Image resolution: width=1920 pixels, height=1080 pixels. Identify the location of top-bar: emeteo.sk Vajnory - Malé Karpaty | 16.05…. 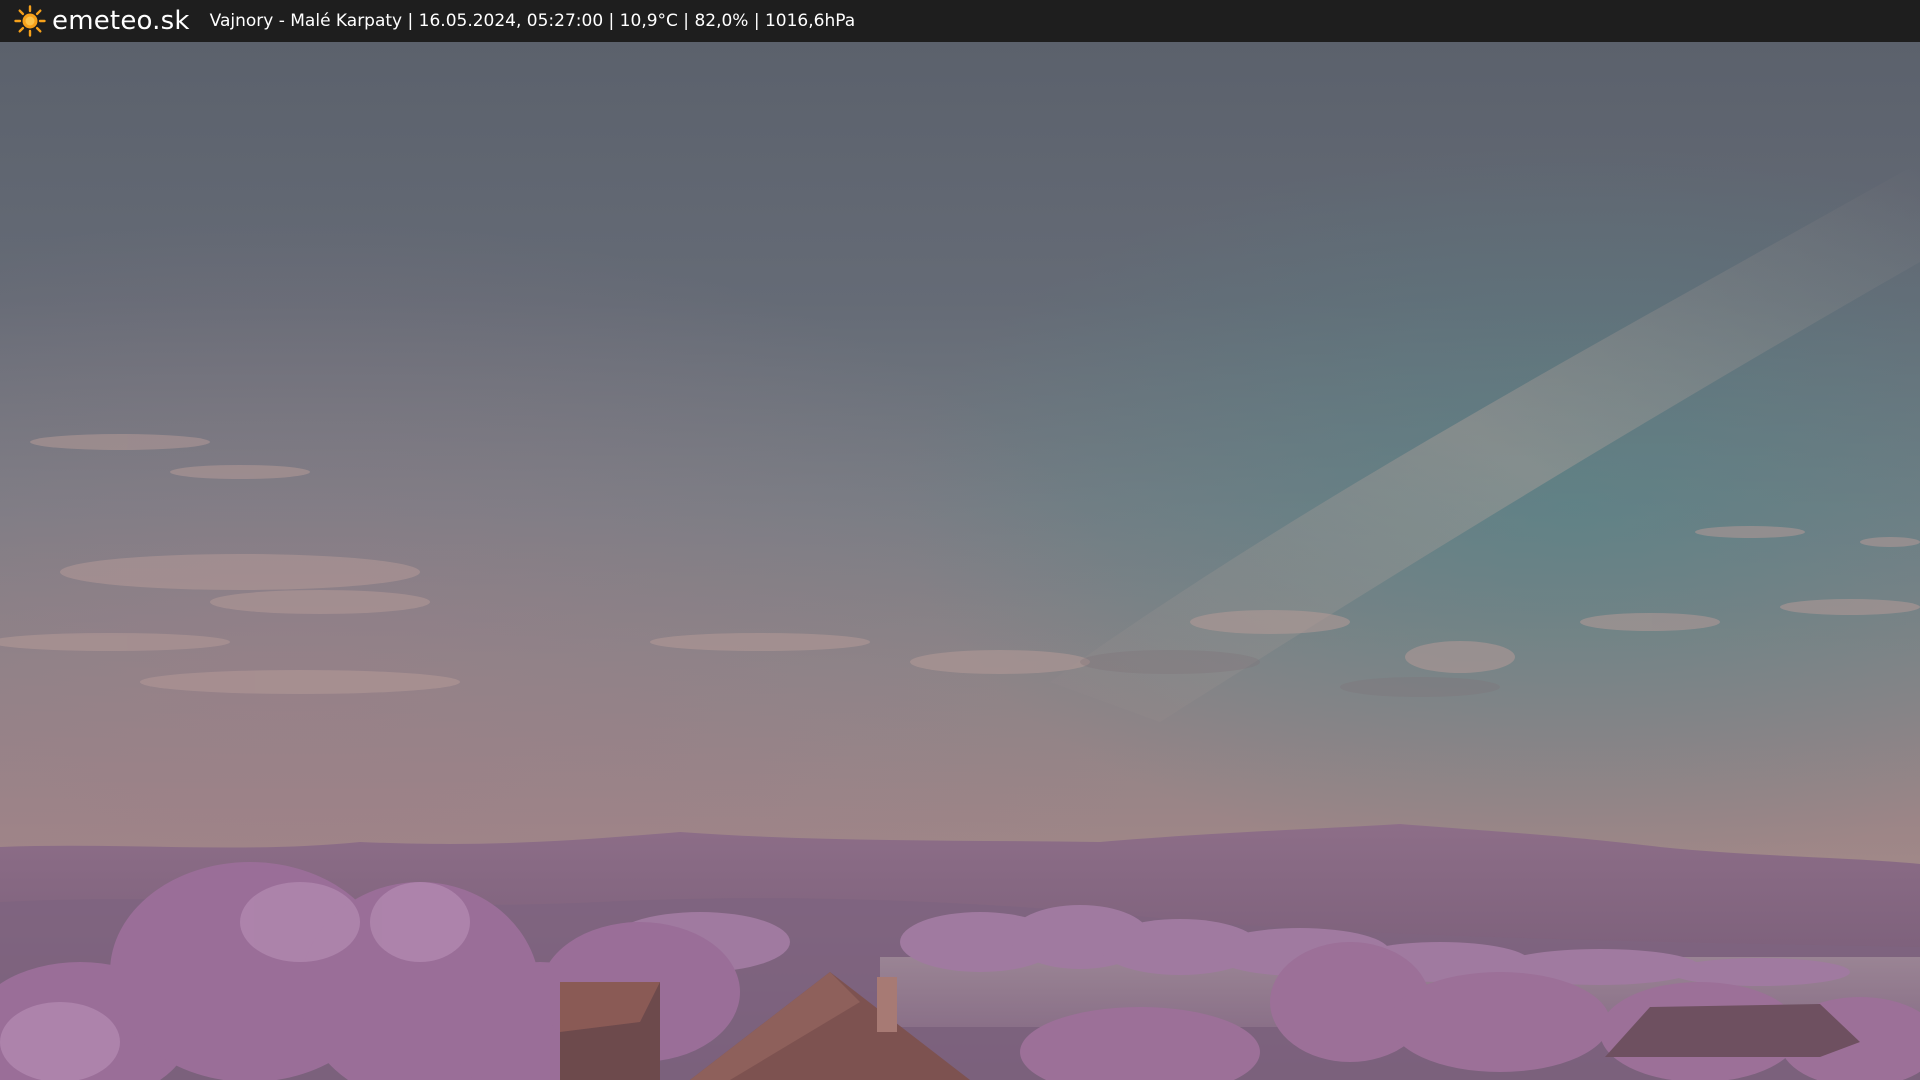
(960, 21).